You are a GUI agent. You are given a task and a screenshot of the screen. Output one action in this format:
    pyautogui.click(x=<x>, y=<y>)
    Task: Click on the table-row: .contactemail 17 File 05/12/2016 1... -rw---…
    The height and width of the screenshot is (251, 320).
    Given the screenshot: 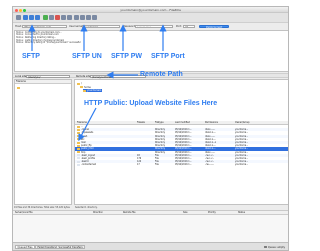 What is the action you would take?
    pyautogui.click(x=181, y=164)
    